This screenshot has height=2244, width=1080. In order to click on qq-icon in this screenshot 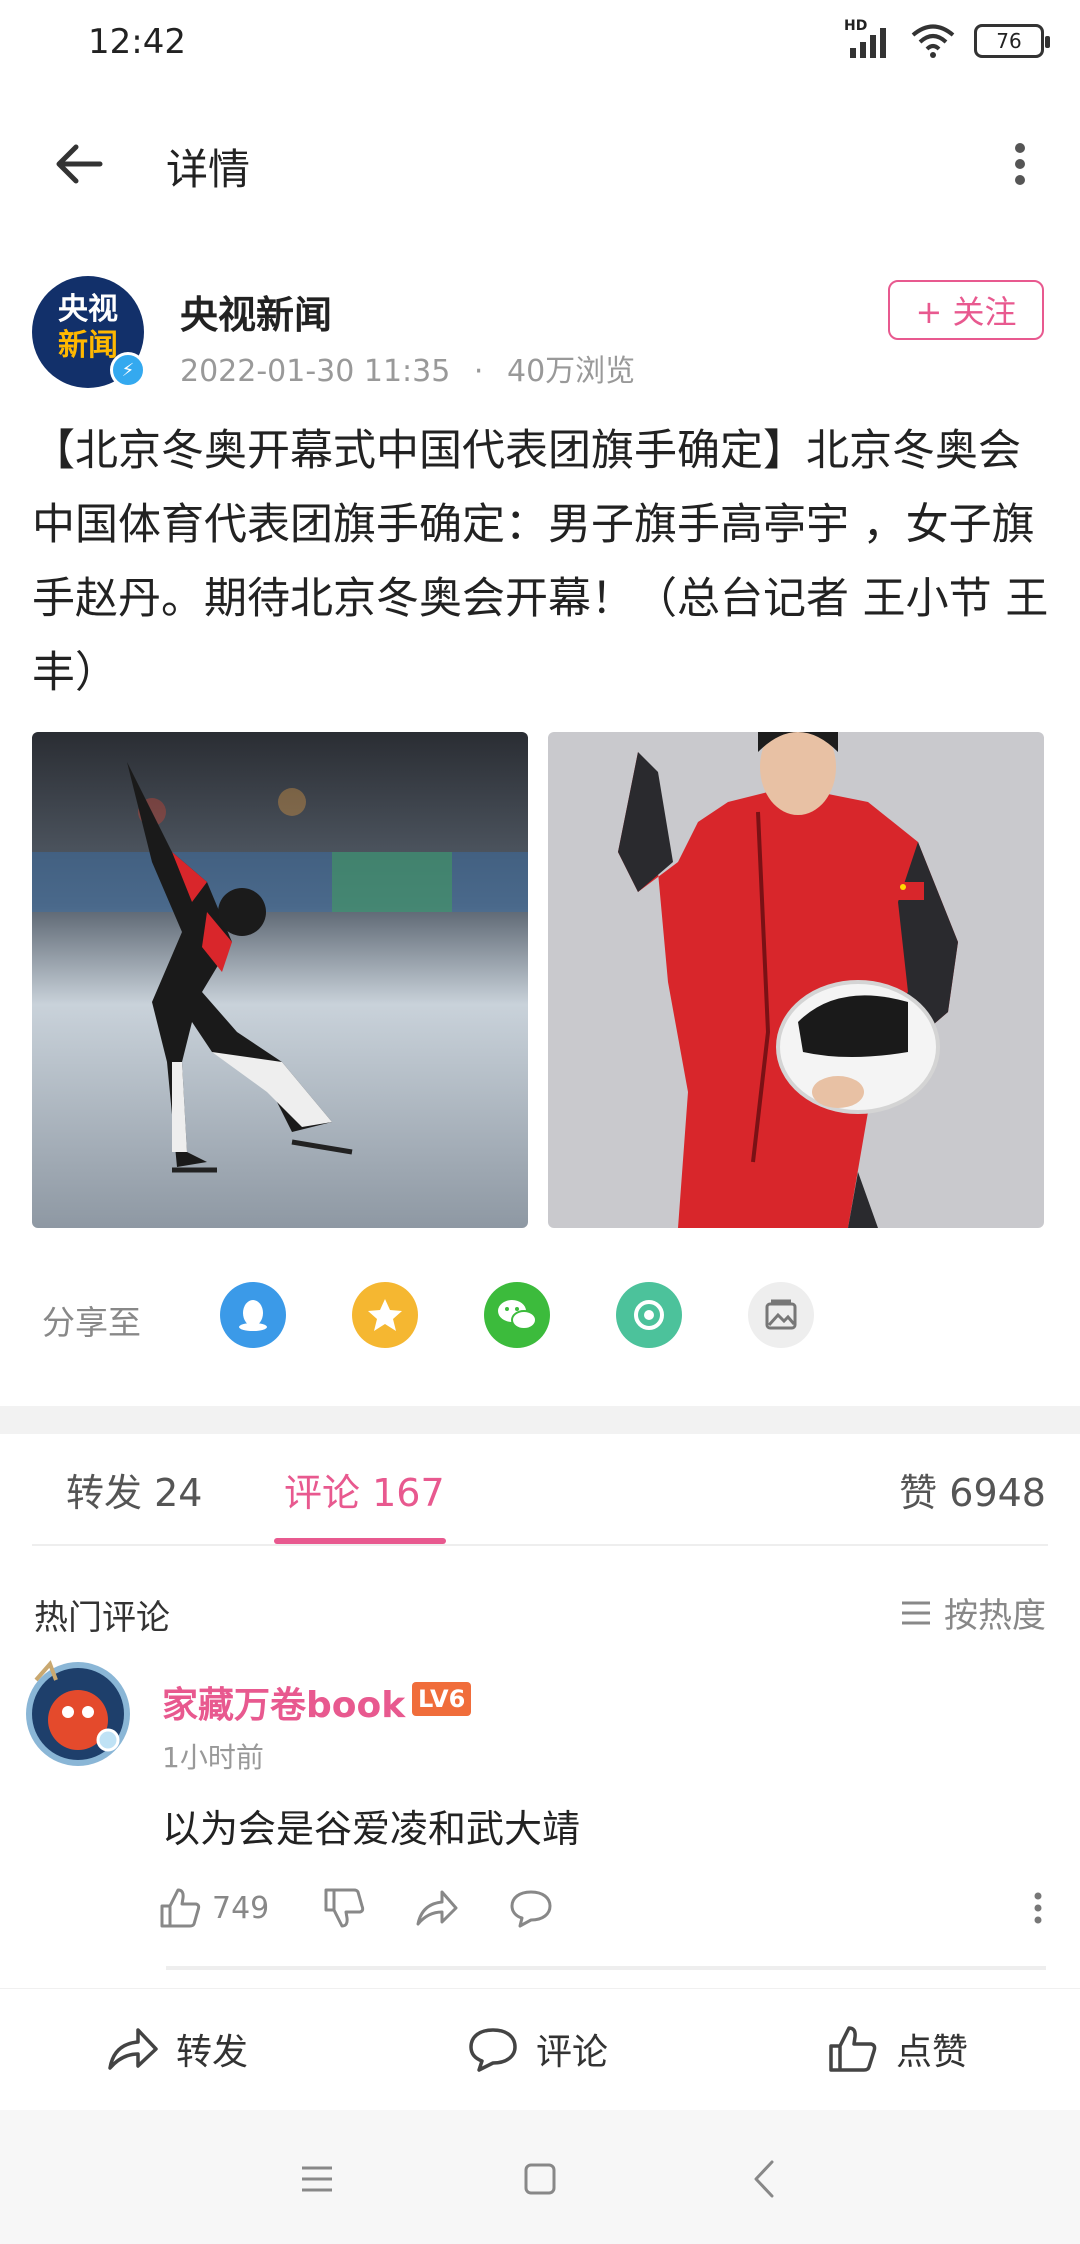, I will do `click(253, 1315)`.